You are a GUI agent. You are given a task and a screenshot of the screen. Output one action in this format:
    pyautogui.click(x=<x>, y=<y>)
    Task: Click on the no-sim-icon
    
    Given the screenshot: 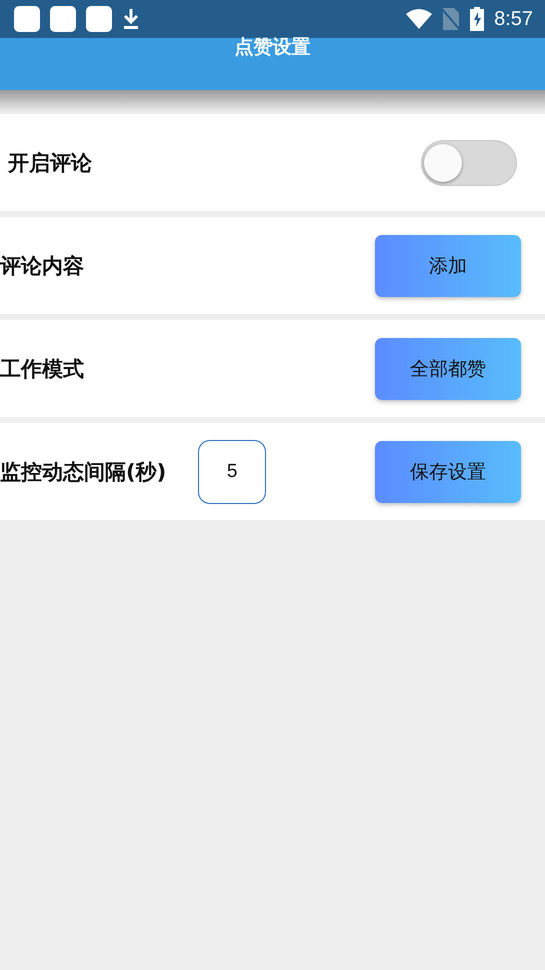 What is the action you would take?
    pyautogui.click(x=451, y=19)
    